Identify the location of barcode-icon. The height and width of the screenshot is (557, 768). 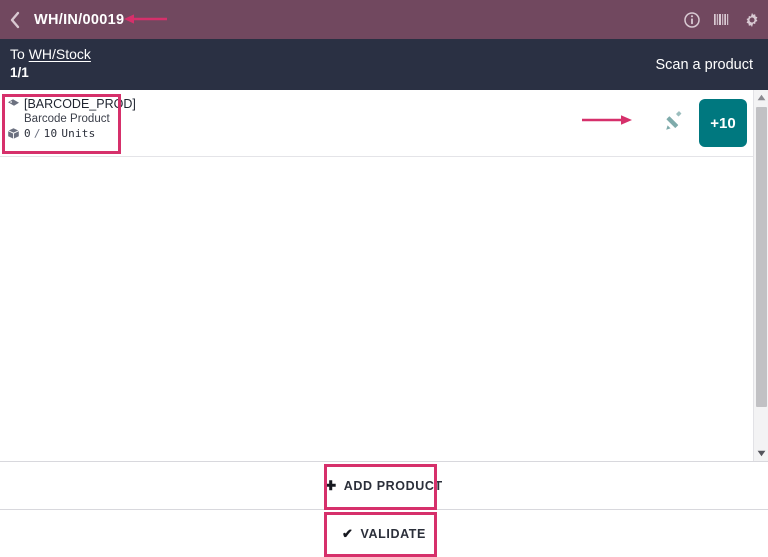
(721, 19).